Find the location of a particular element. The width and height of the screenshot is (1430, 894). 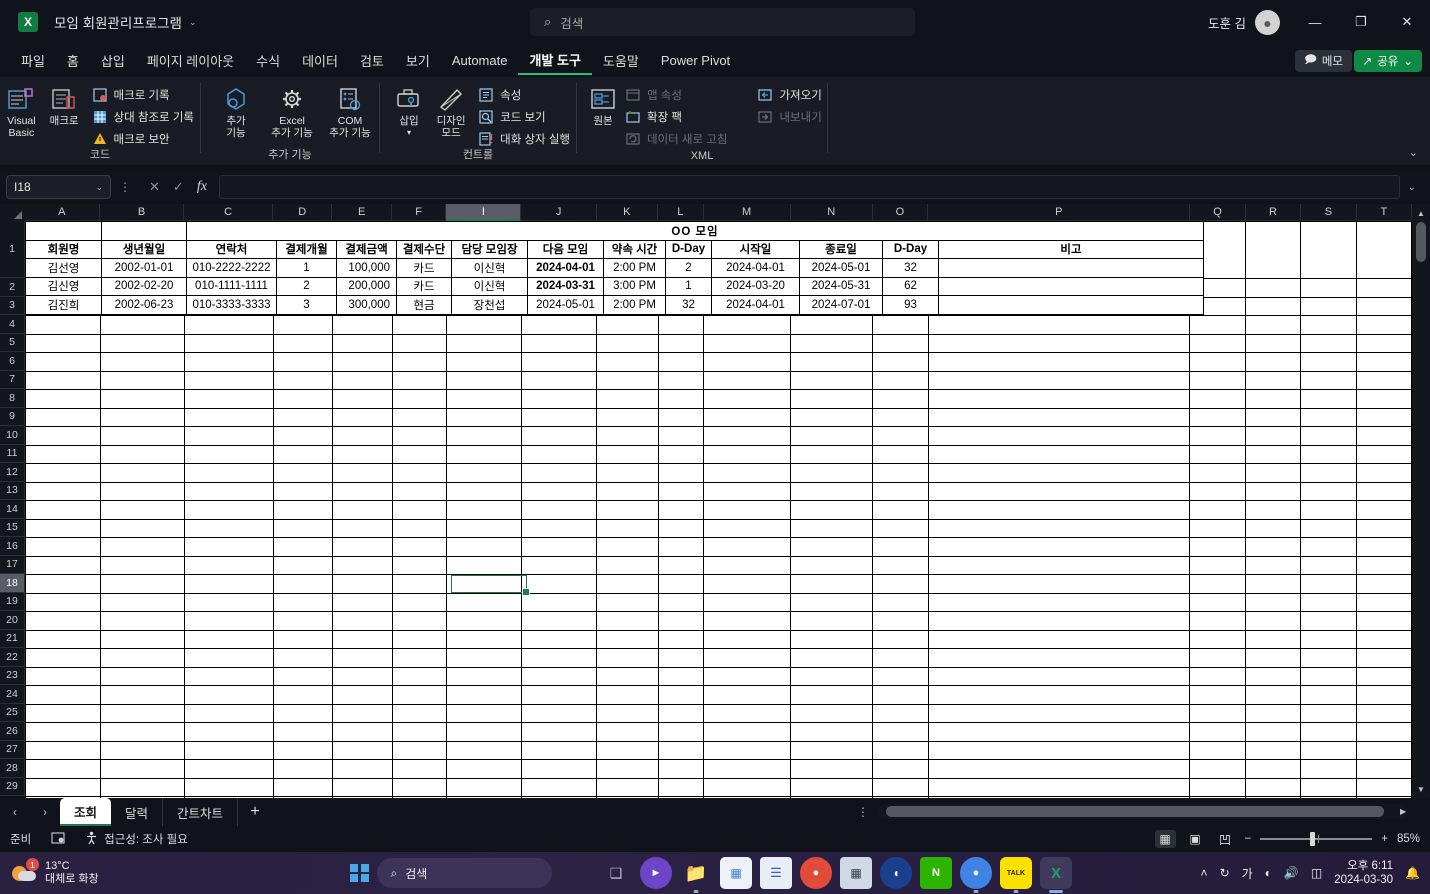

column-header-M: M is located at coordinates (747, 212).